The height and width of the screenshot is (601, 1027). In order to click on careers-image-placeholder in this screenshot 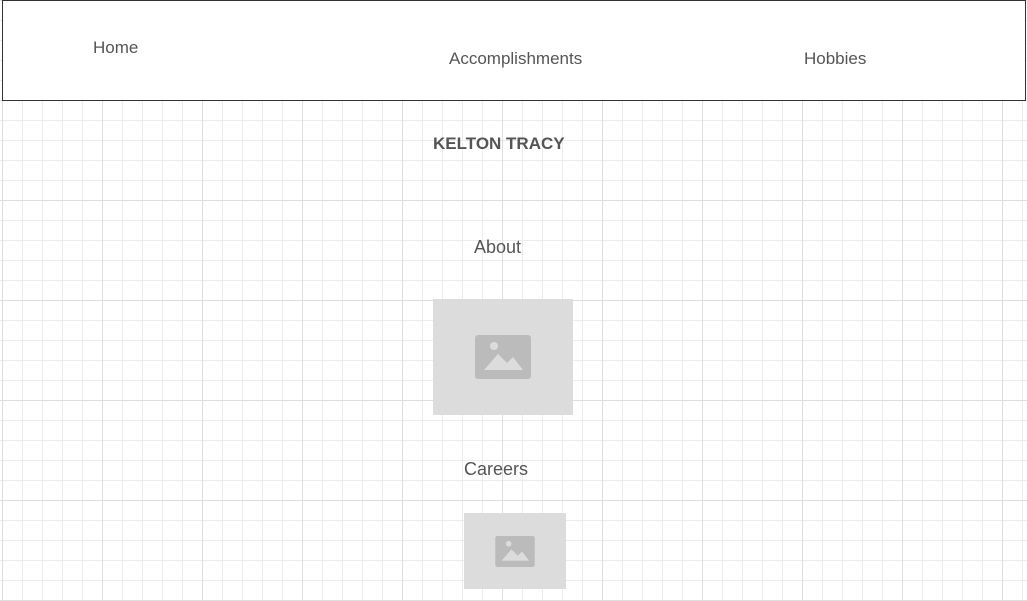, I will do `click(515, 551)`.